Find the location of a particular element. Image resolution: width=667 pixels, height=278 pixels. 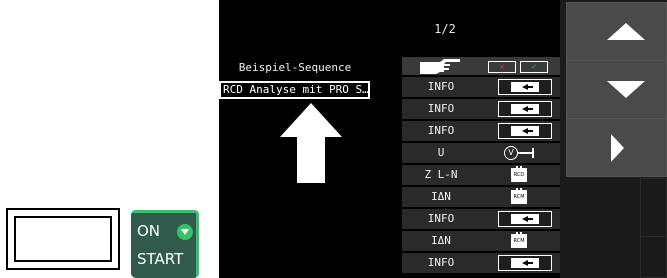

cancel-icon: ✕ is located at coordinates (502, 67).